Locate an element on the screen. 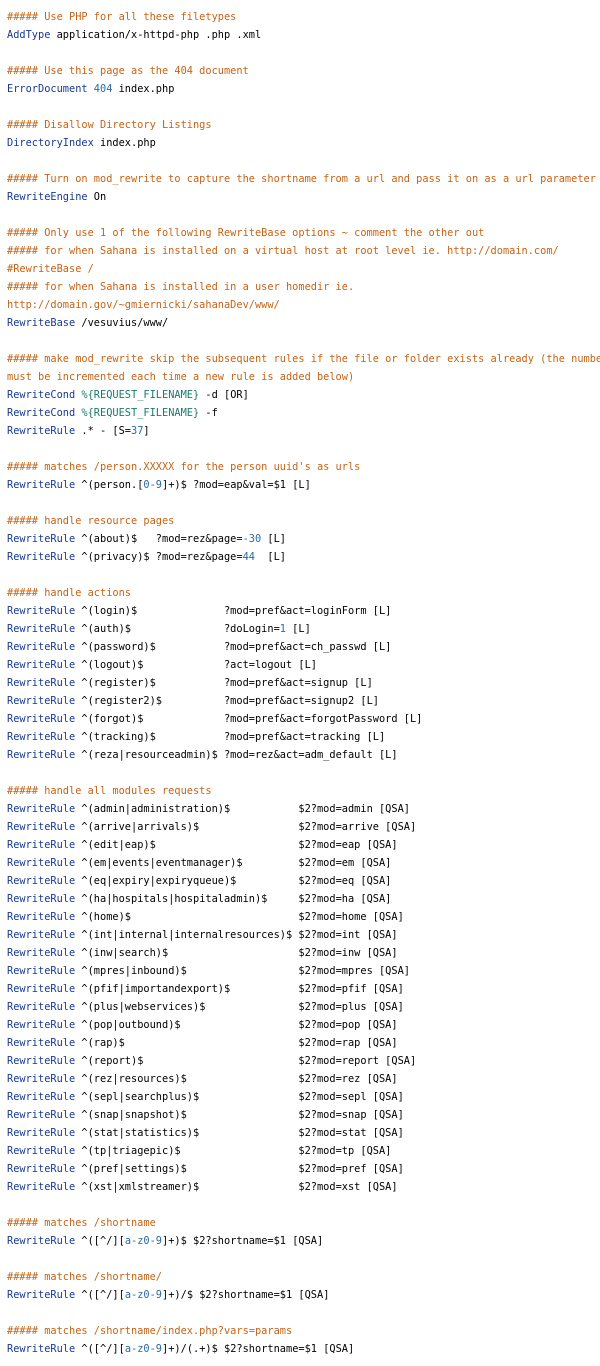  directive-keyword: RewriteEngine is located at coordinates (47, 197).